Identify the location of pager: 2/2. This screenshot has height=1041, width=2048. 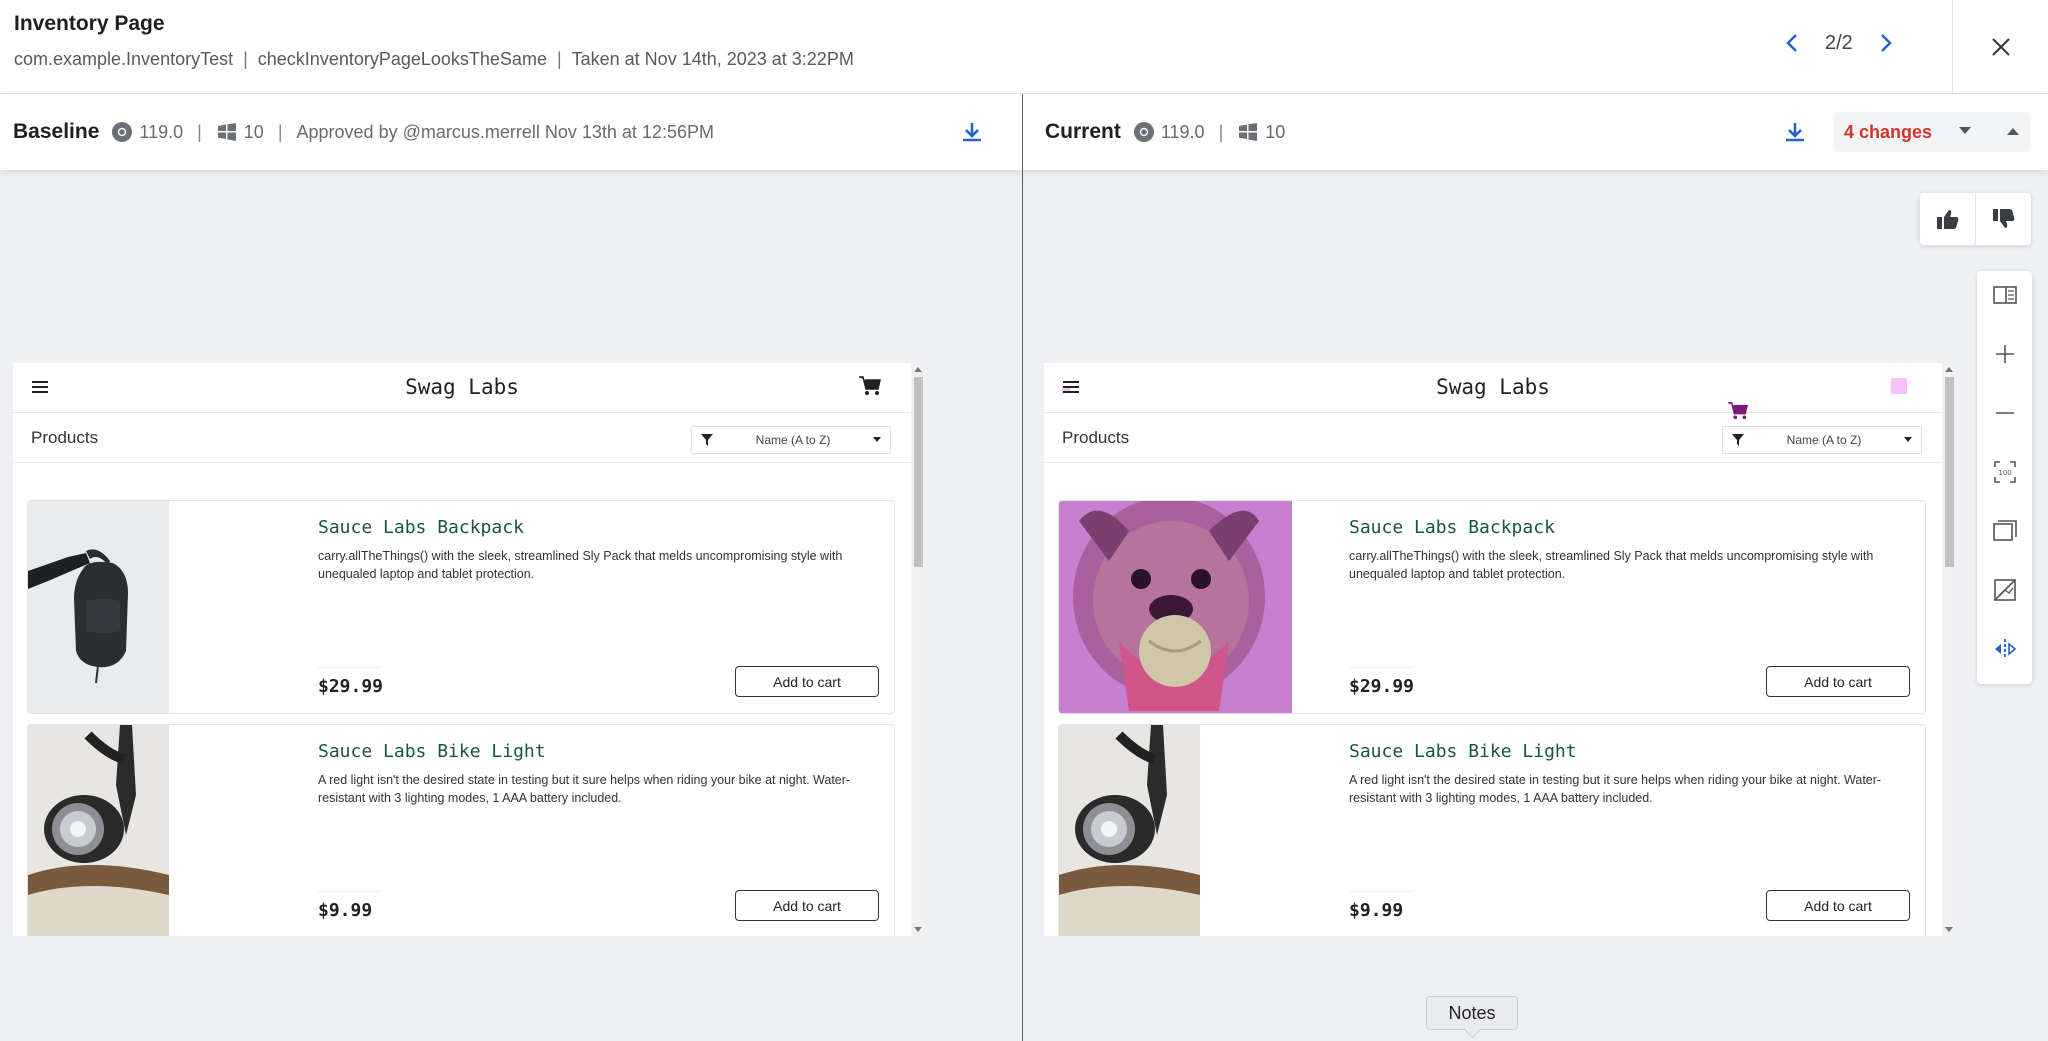
(1839, 43).